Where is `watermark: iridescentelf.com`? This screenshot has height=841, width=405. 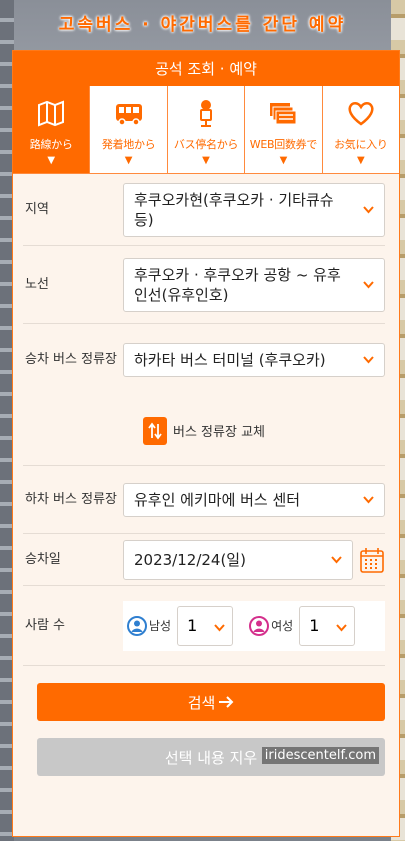 watermark: iridescentelf.com is located at coordinates (320, 755).